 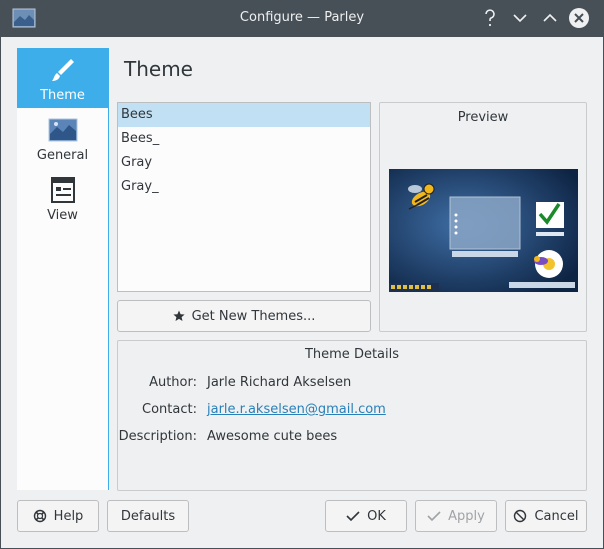 I want to click on lifebuoy-icon, so click(x=39, y=516).